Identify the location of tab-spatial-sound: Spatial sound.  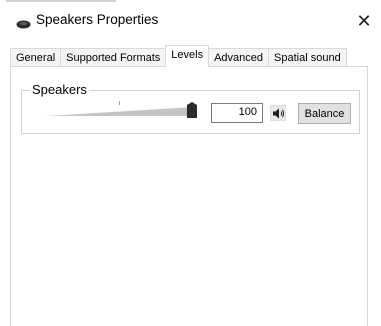
(307, 57).